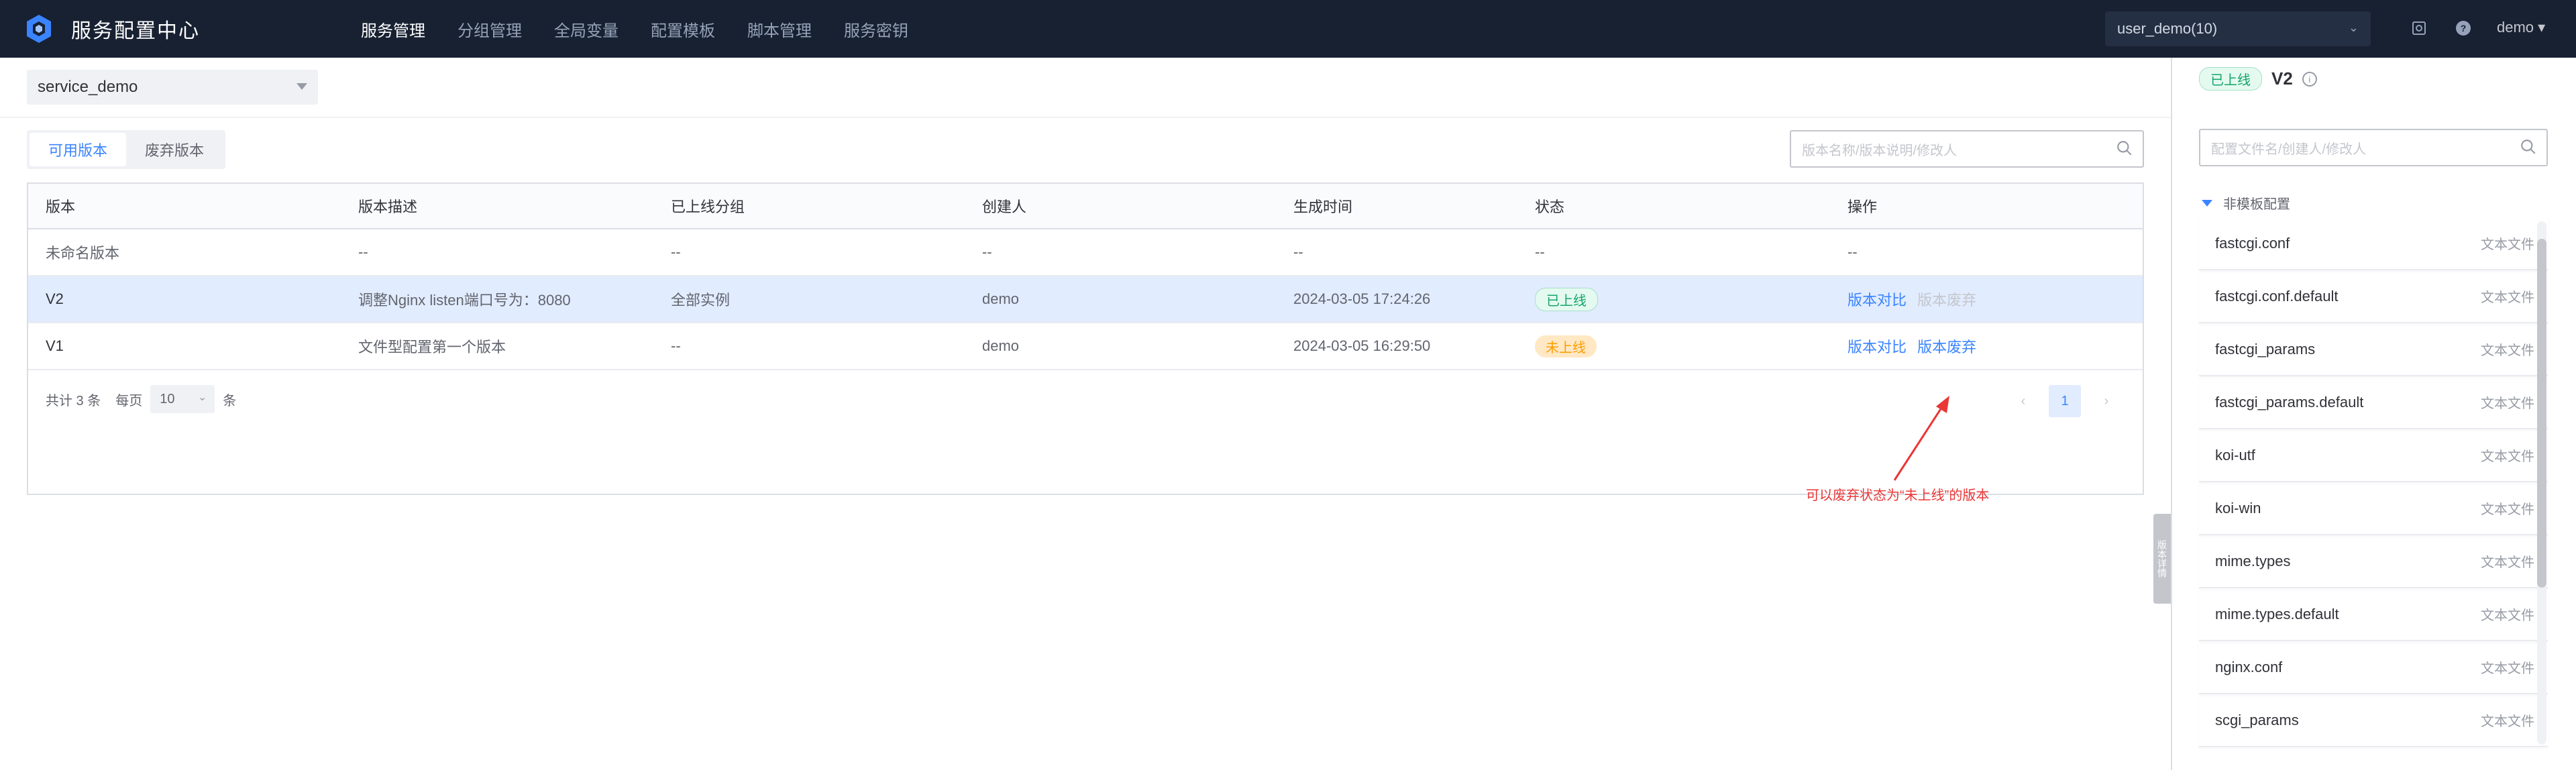 The width and height of the screenshot is (2576, 770). I want to click on file-name: fastcgi_params.default, so click(2289, 402).